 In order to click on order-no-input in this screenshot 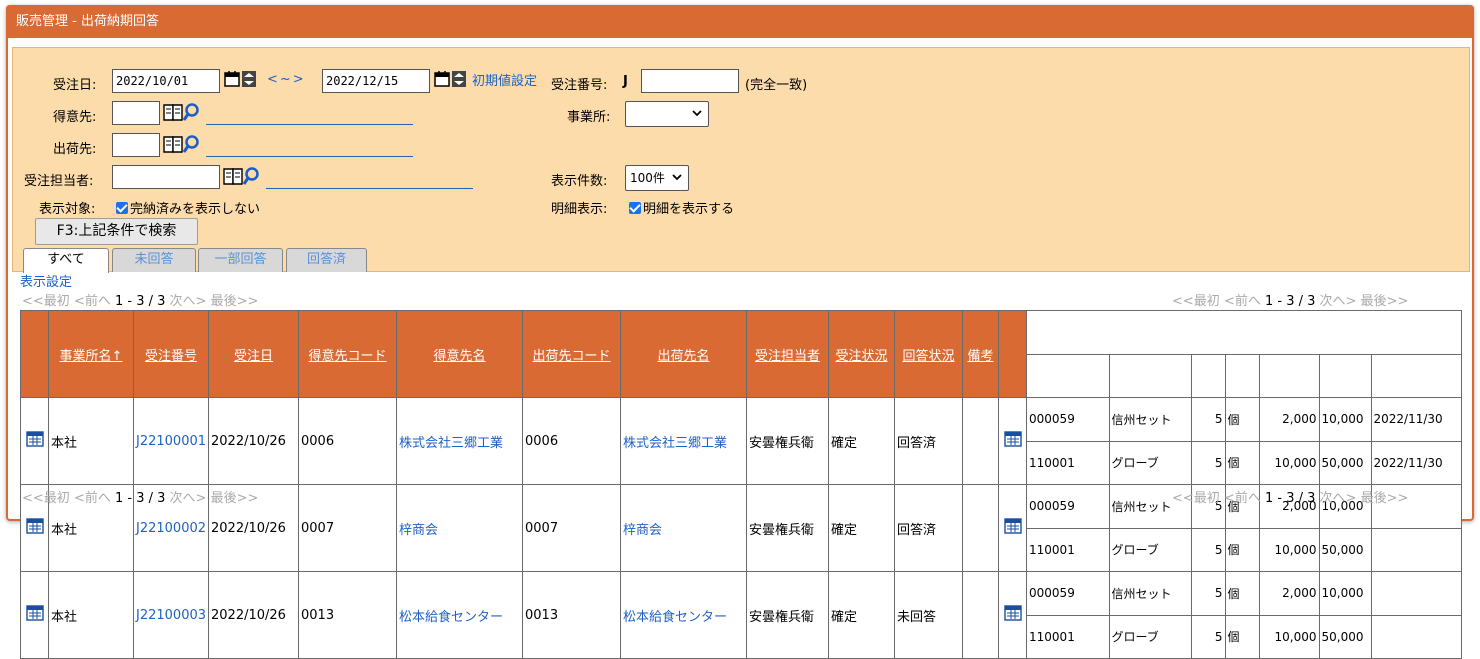, I will do `click(690, 81)`.